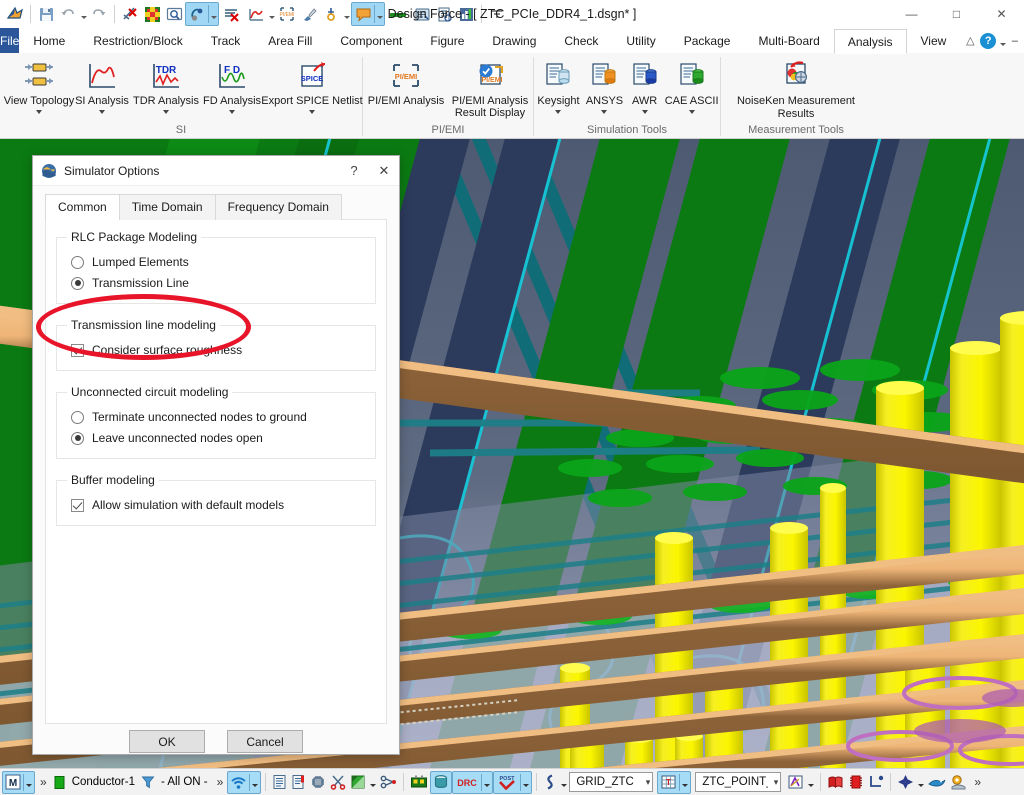 The image size is (1024, 795). What do you see at coordinates (876, 782) in the screenshot?
I see `corner-icon` at bounding box center [876, 782].